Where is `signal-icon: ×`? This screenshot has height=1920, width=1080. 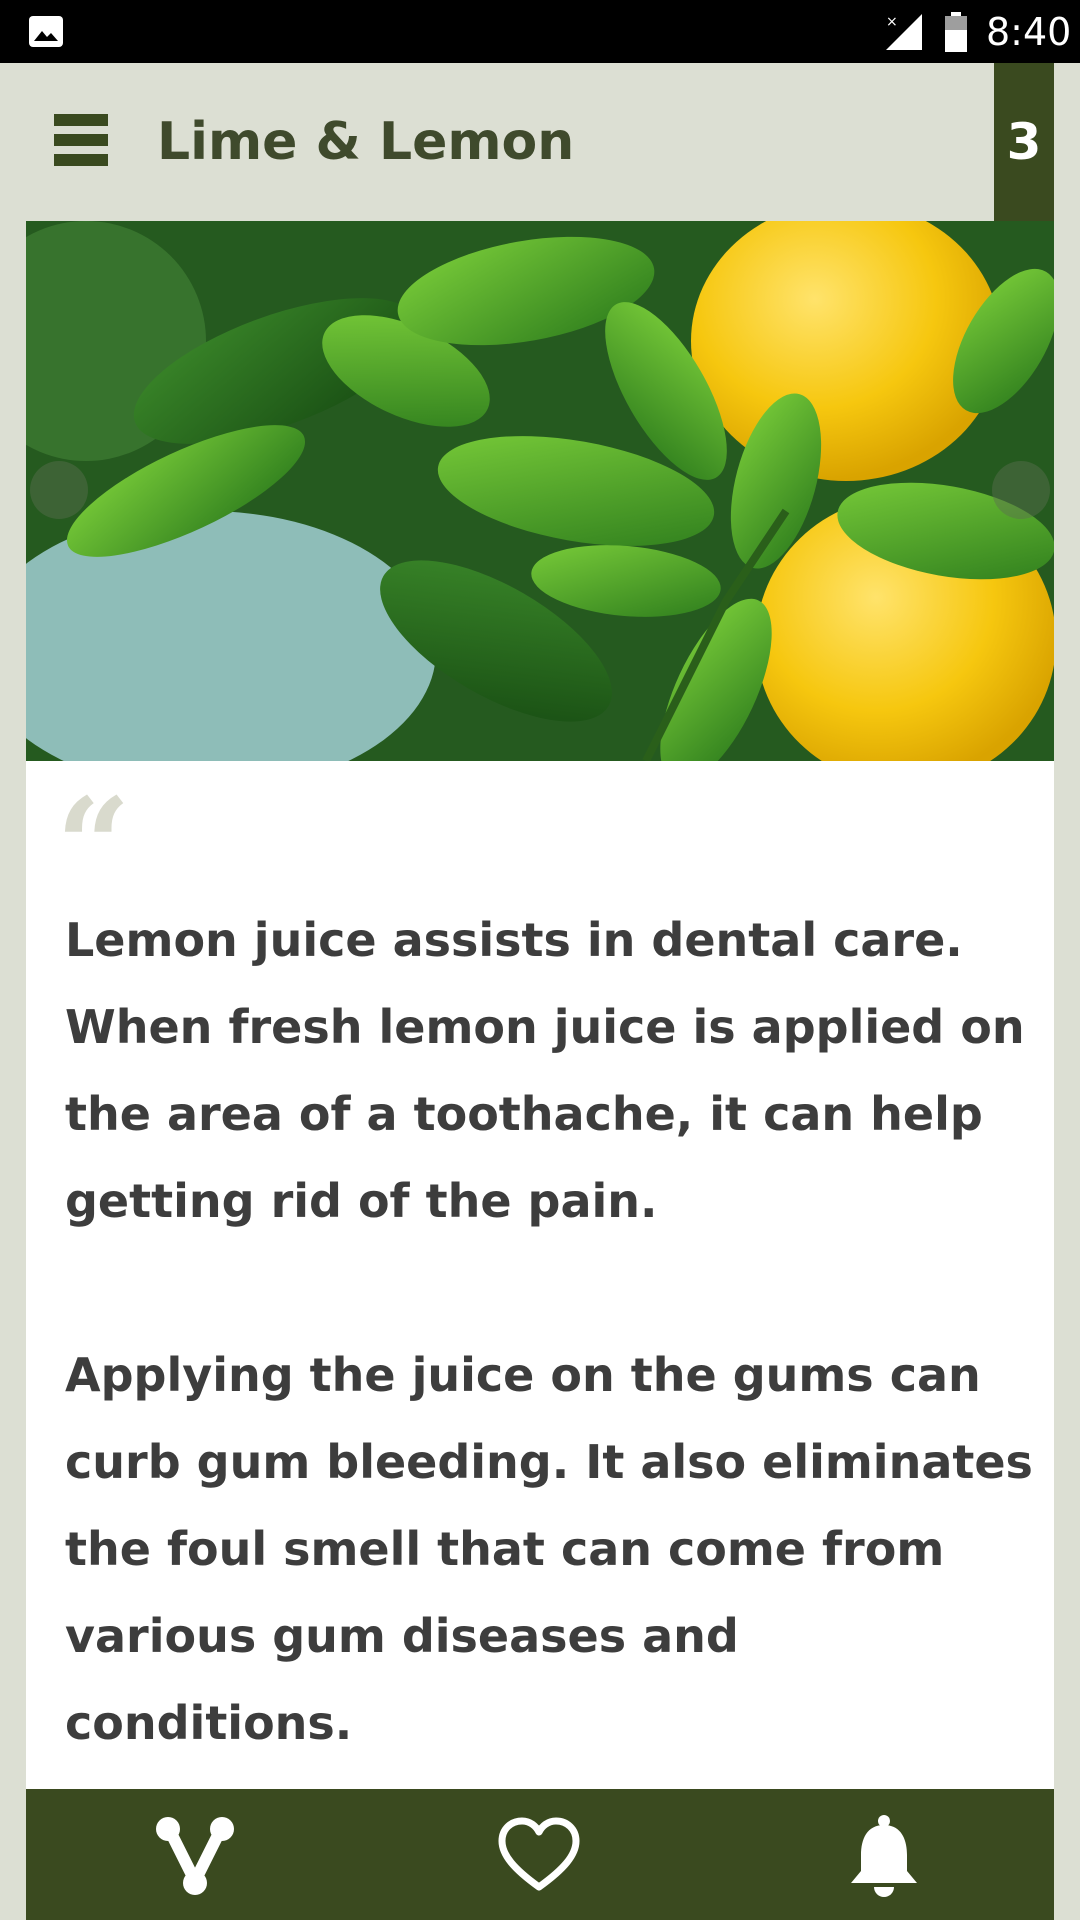 signal-icon: × is located at coordinates (904, 32).